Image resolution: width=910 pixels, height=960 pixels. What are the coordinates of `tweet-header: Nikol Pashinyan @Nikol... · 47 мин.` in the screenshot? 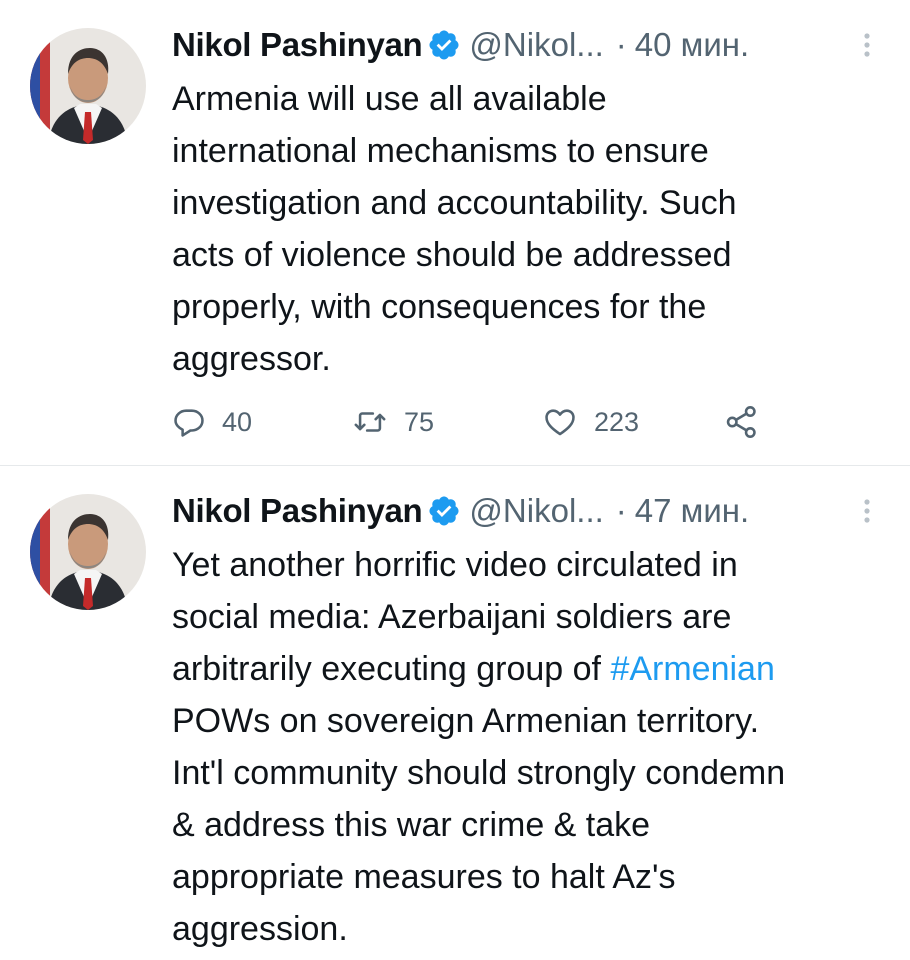 It's located at (522, 511).